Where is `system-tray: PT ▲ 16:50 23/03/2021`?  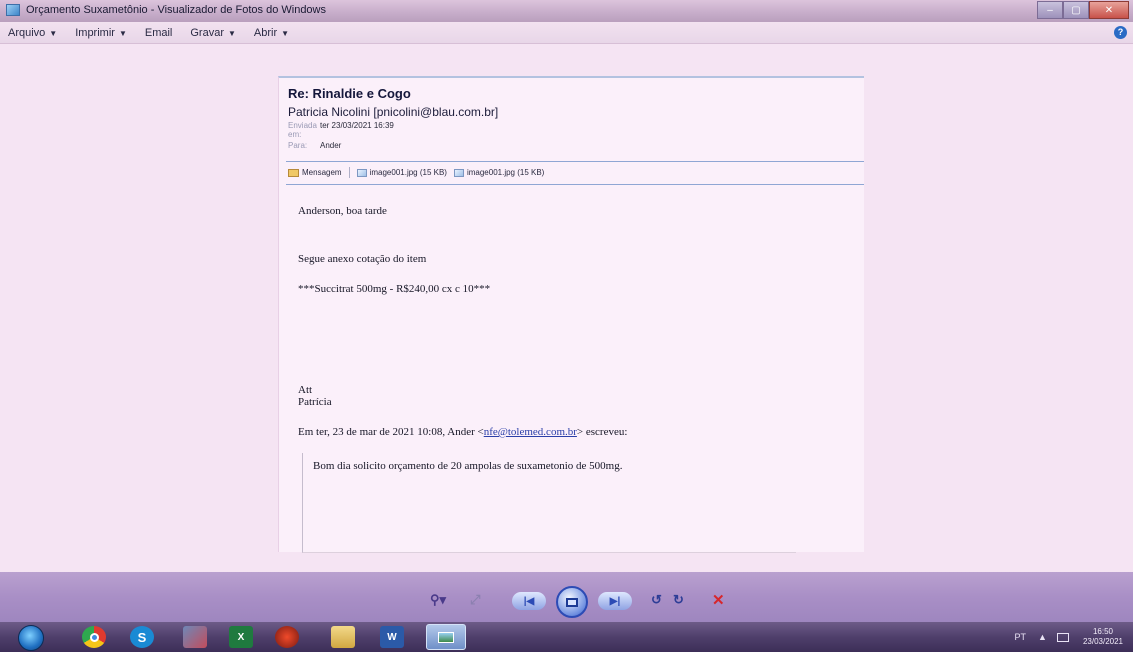
system-tray: PT ▲ 16:50 23/03/2021 is located at coordinates (1069, 637).